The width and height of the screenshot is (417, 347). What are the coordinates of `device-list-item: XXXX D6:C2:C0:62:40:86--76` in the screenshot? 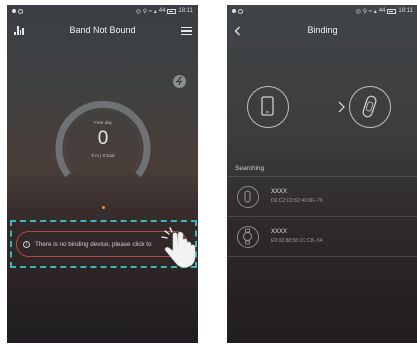 It's located at (322, 198).